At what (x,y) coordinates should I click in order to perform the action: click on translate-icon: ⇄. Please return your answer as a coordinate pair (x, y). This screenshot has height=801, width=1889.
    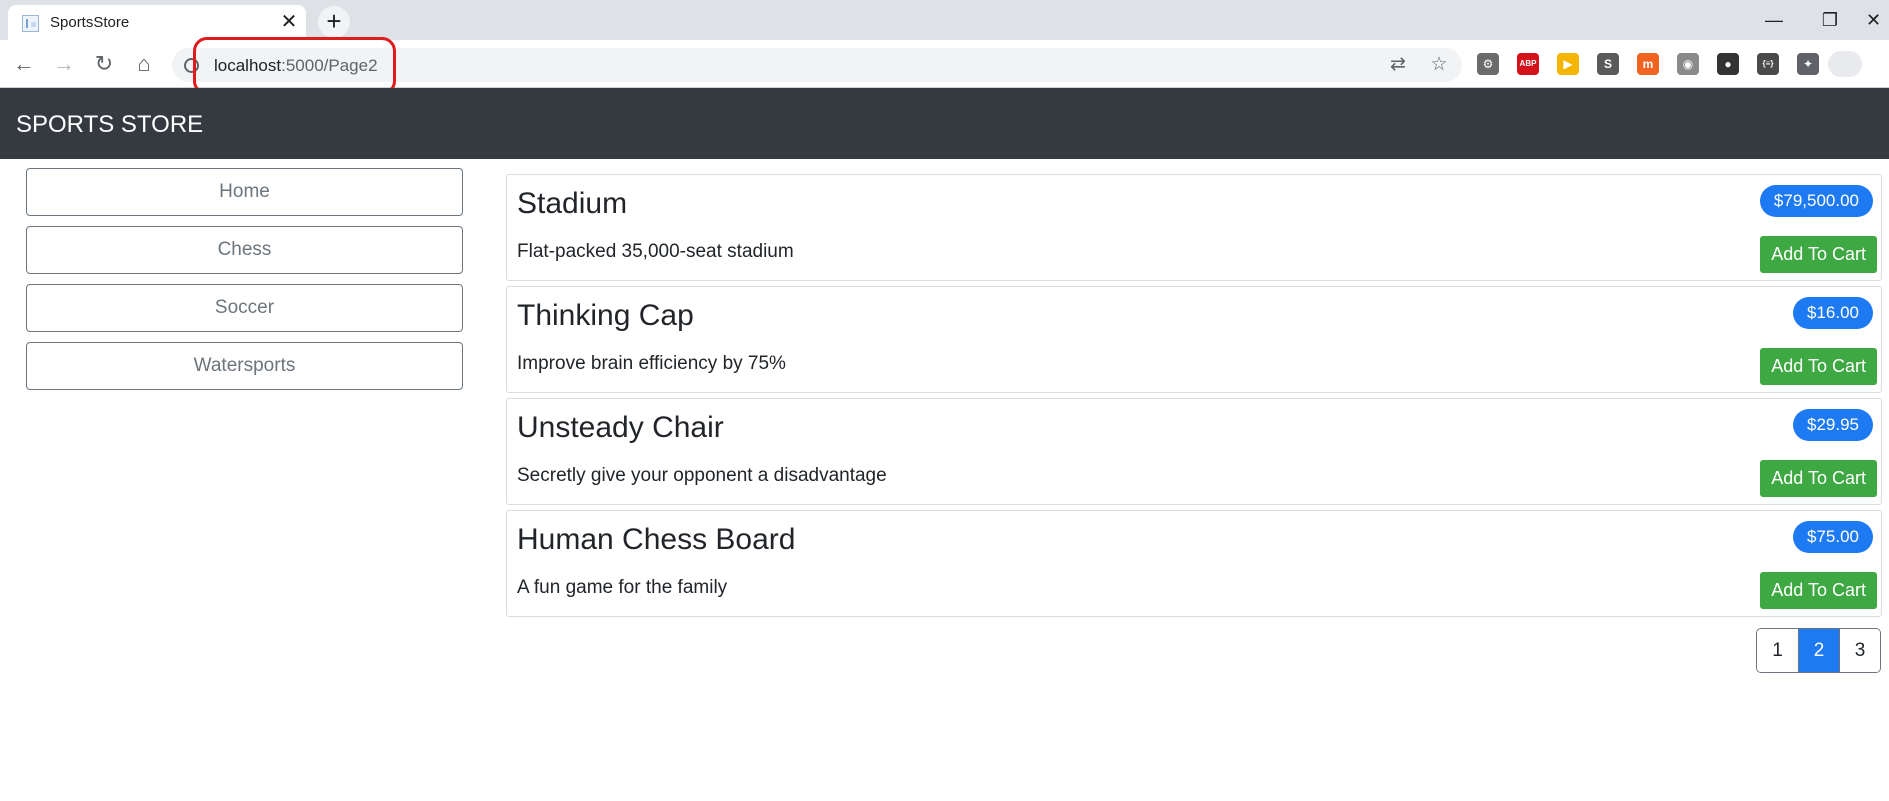
    Looking at the image, I should click on (1398, 65).